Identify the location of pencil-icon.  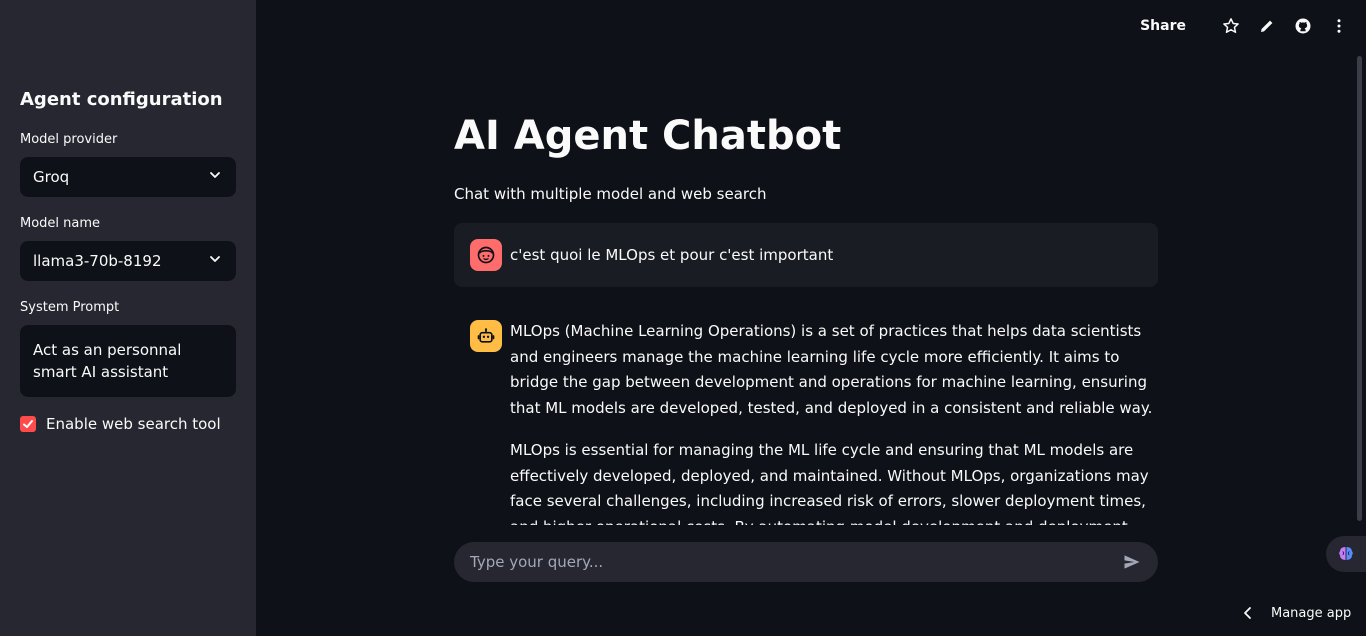
(1267, 26).